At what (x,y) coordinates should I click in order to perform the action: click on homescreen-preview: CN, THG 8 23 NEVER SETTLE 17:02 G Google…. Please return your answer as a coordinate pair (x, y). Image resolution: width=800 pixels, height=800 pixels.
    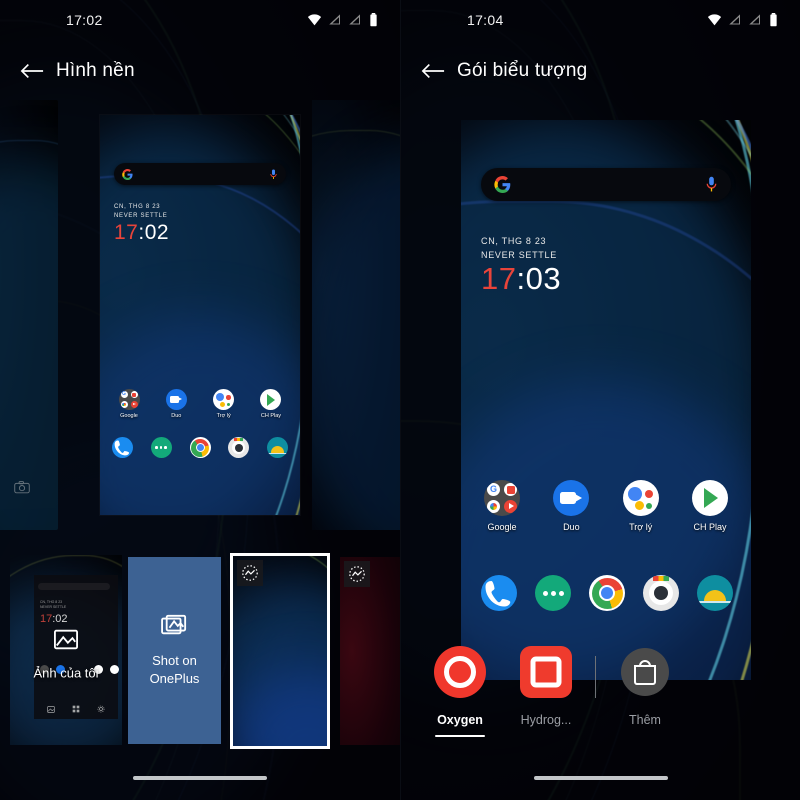
    Looking at the image, I should click on (200, 315).